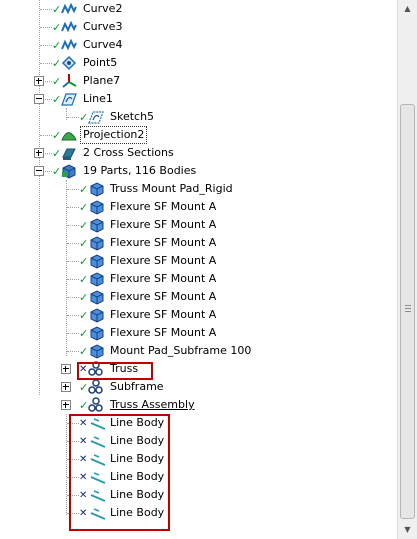 The height and width of the screenshot is (539, 417). Describe the element at coordinates (103, 8) in the screenshot. I see `tree-item-label: Curve2` at that location.